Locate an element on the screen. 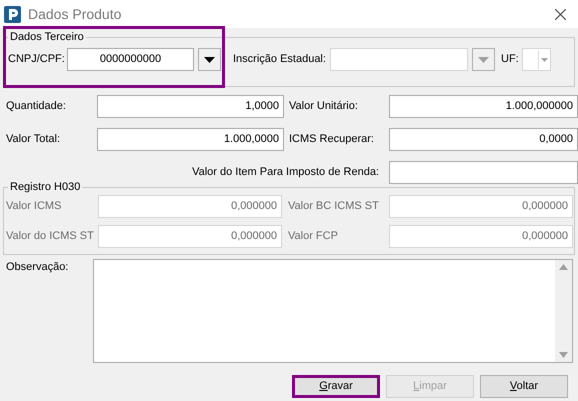  field-label: Valor BC ICMS ST is located at coordinates (334, 206).